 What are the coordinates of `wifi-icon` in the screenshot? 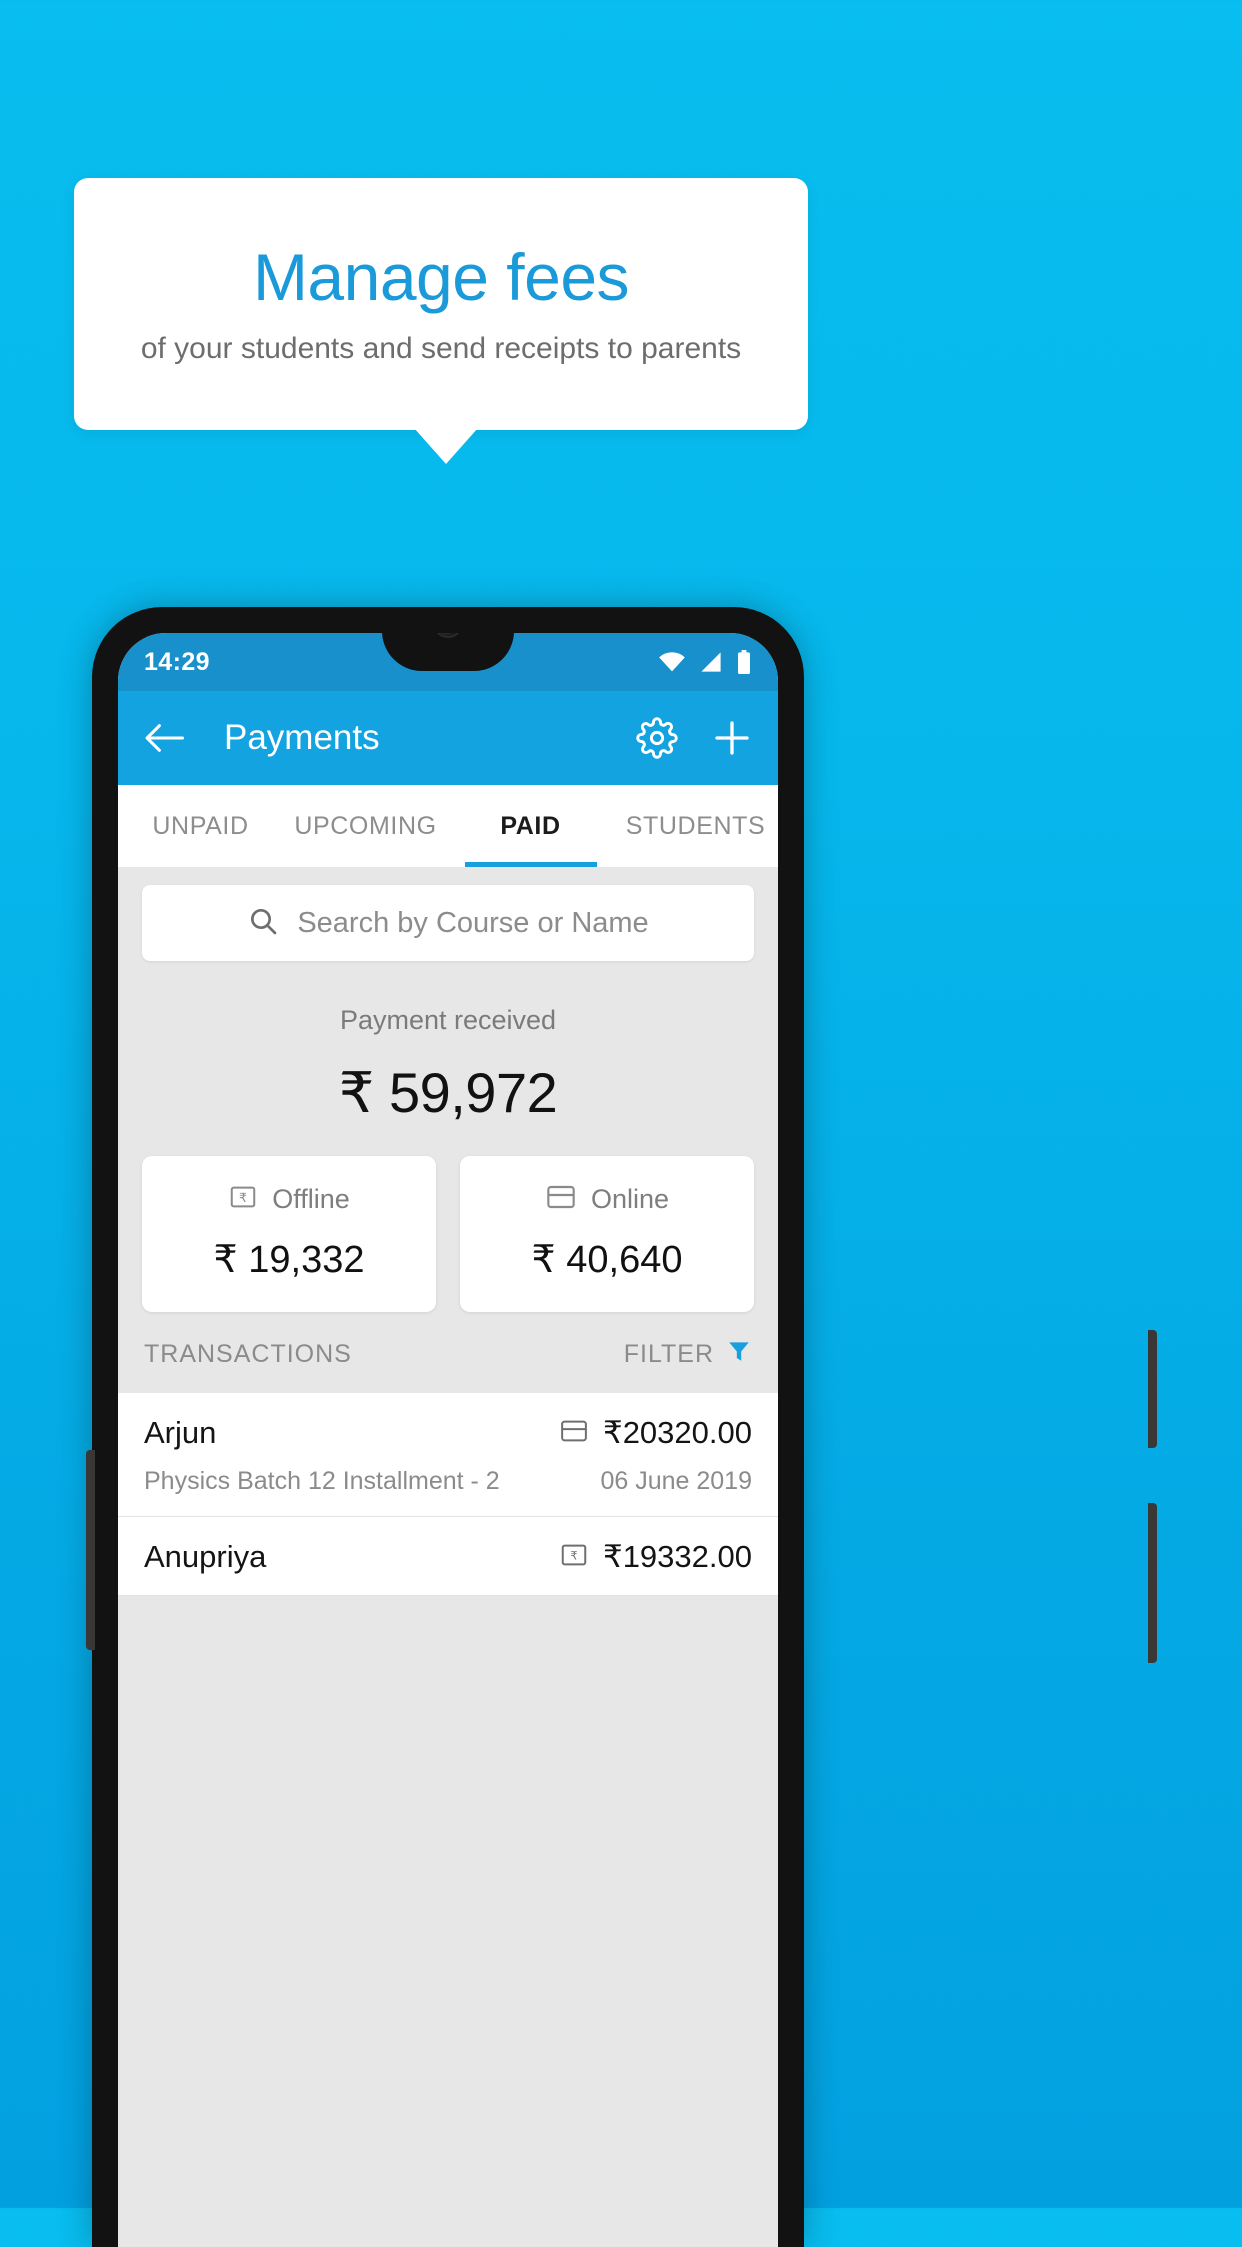 It's located at (672, 662).